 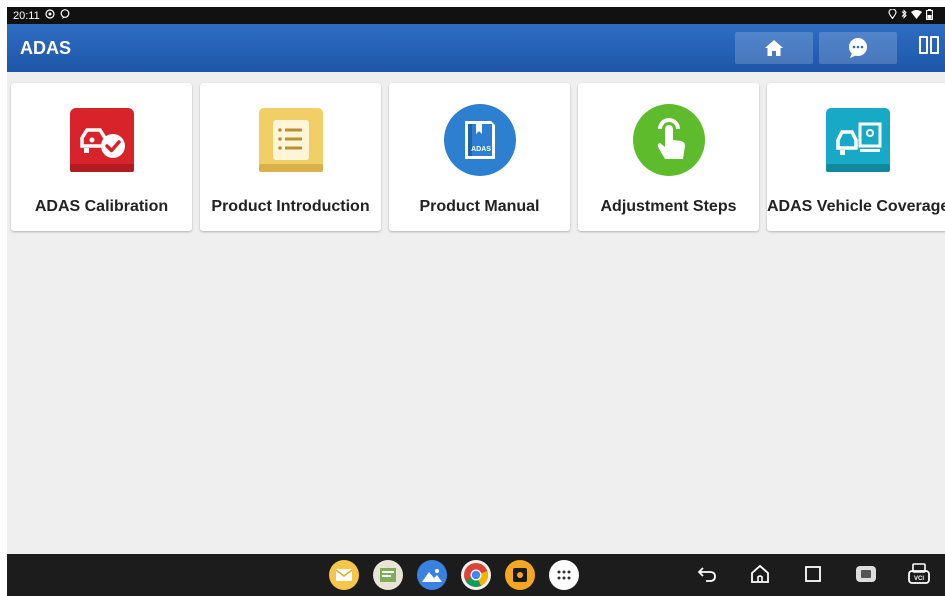 What do you see at coordinates (454, 575) in the screenshot?
I see `app-dock` at bounding box center [454, 575].